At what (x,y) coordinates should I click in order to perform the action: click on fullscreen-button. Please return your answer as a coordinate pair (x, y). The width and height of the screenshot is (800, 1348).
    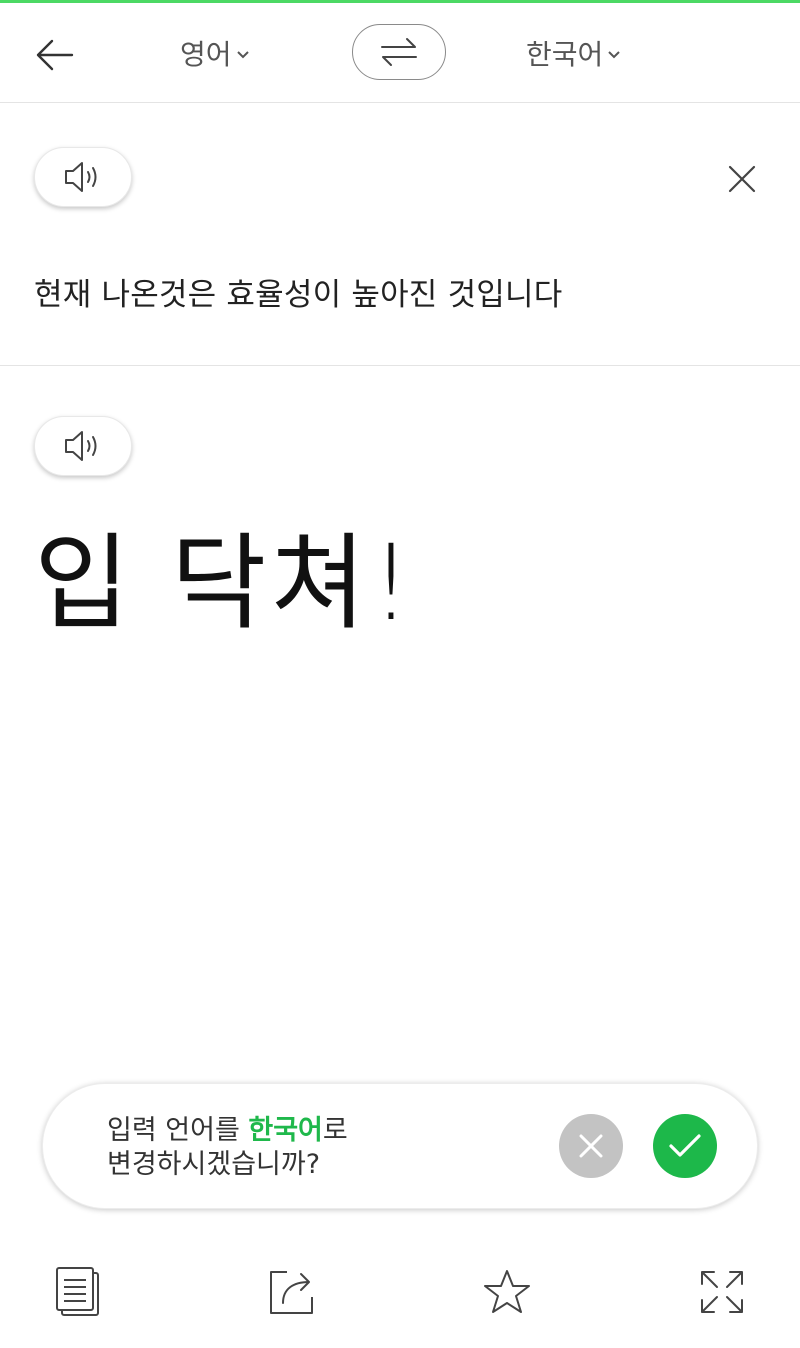
    Looking at the image, I should click on (722, 1292).